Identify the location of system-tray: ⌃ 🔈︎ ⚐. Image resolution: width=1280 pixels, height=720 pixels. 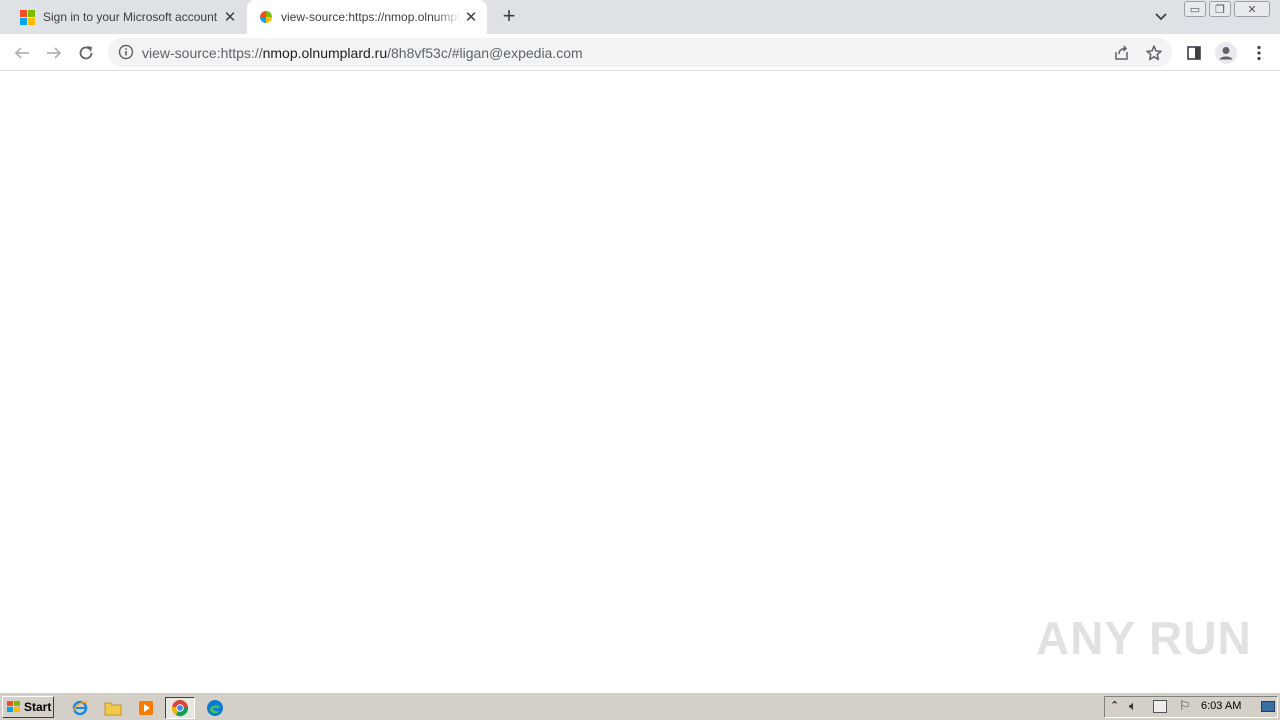
(1191, 707).